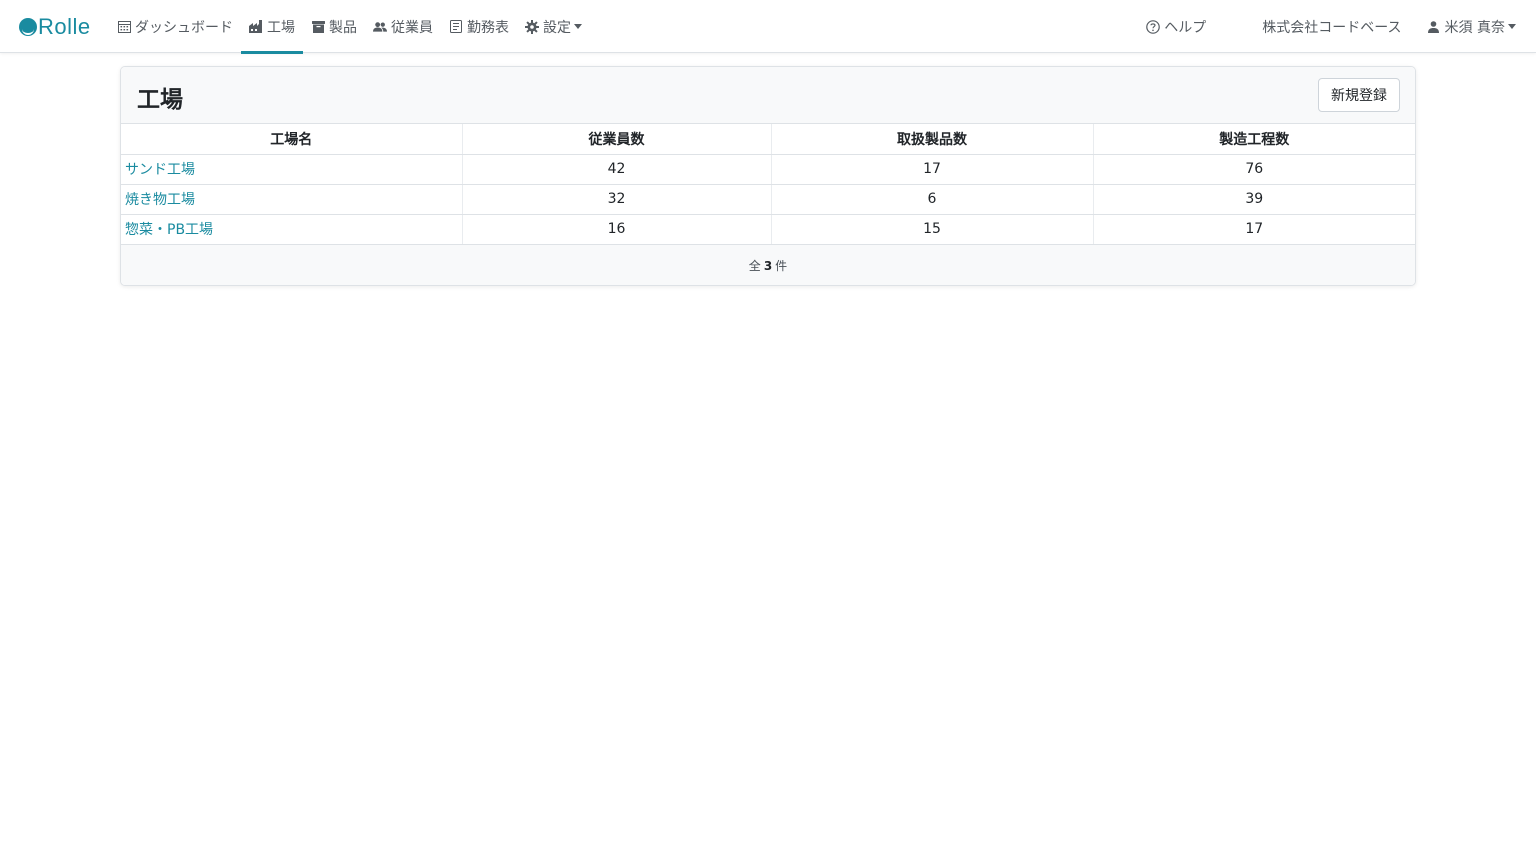  I want to click on employee-count-cell: 32, so click(617, 199).